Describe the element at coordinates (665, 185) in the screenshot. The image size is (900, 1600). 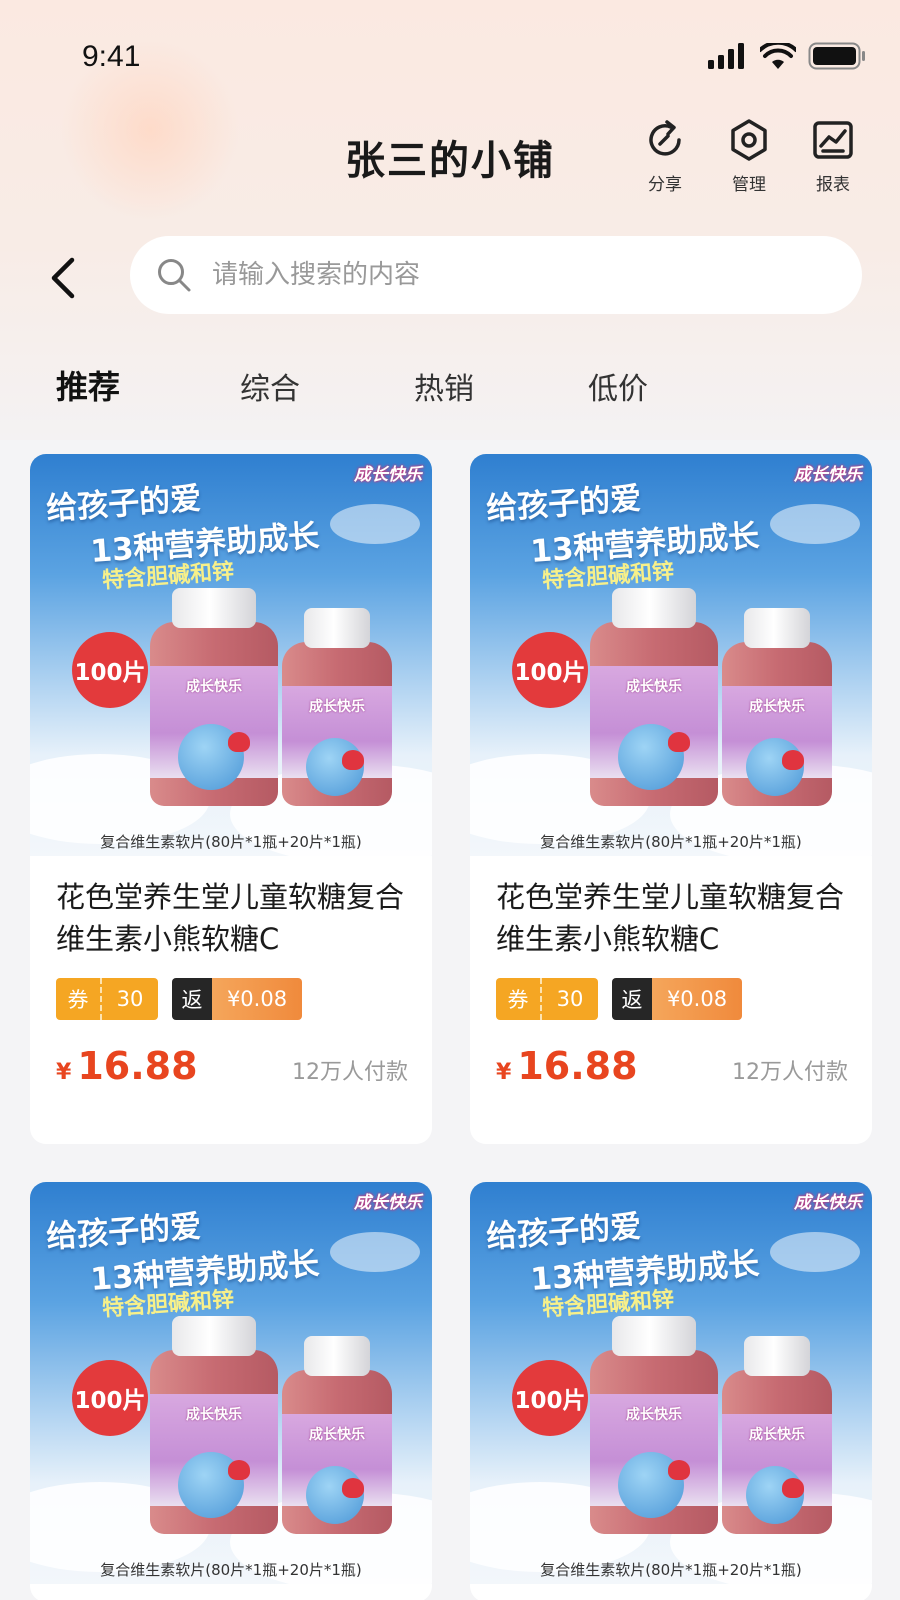
I see `share-label: 分享` at that location.